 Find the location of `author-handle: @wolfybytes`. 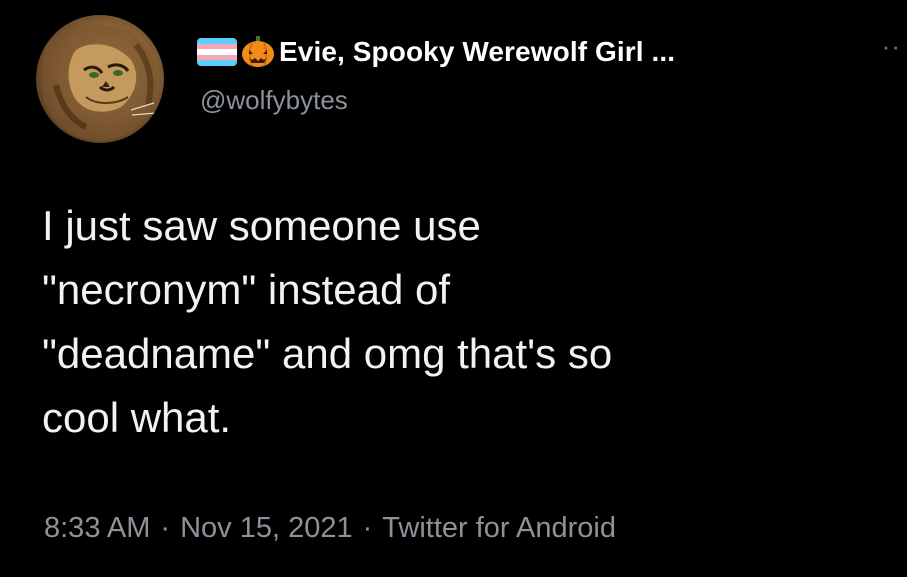

author-handle: @wolfybytes is located at coordinates (274, 100).